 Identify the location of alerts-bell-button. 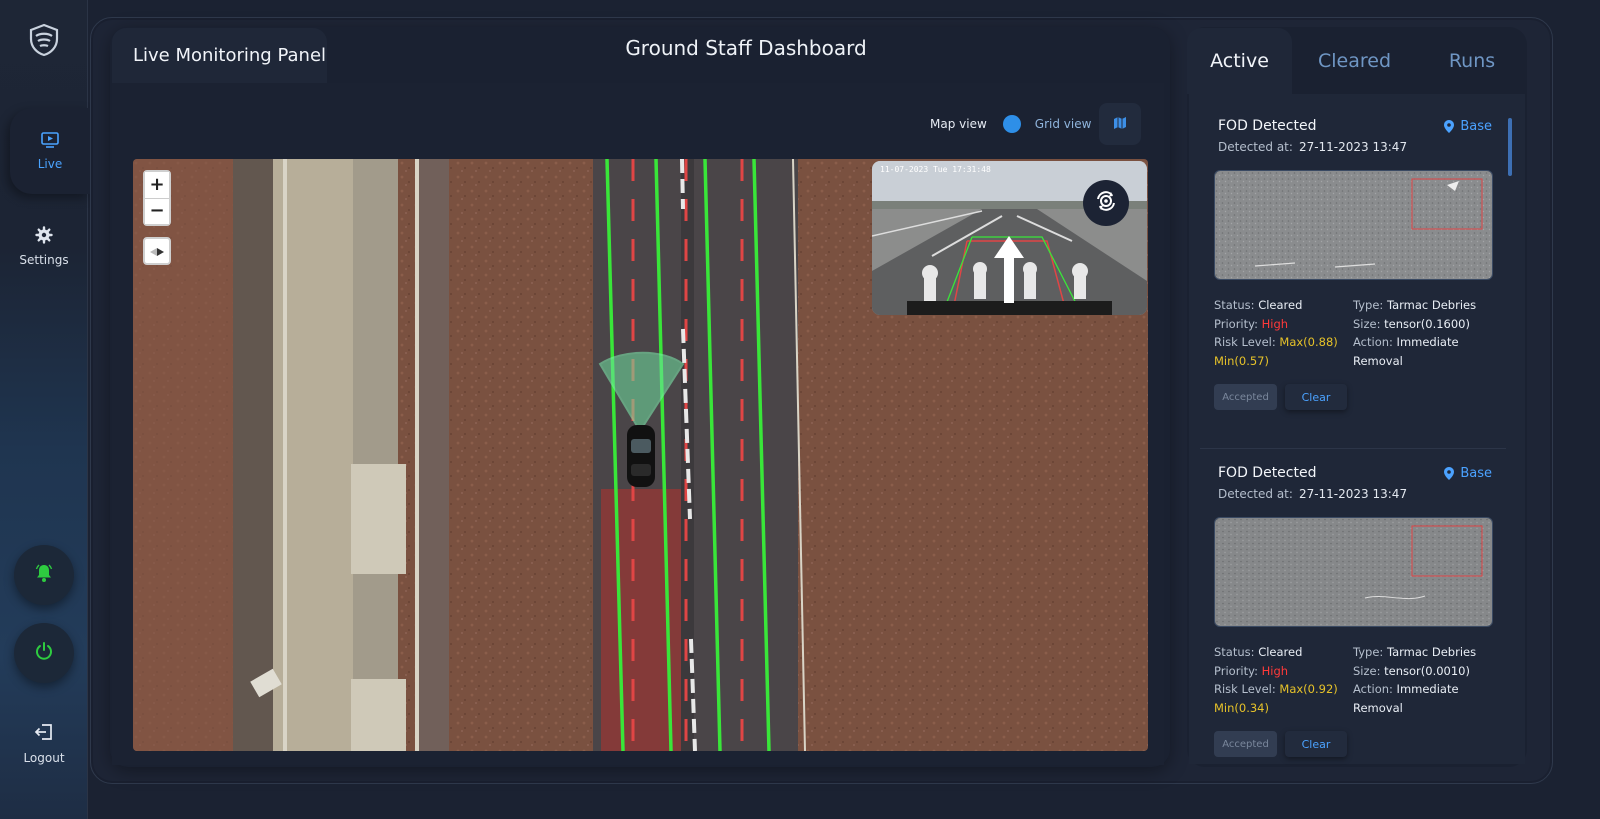
(44, 575).